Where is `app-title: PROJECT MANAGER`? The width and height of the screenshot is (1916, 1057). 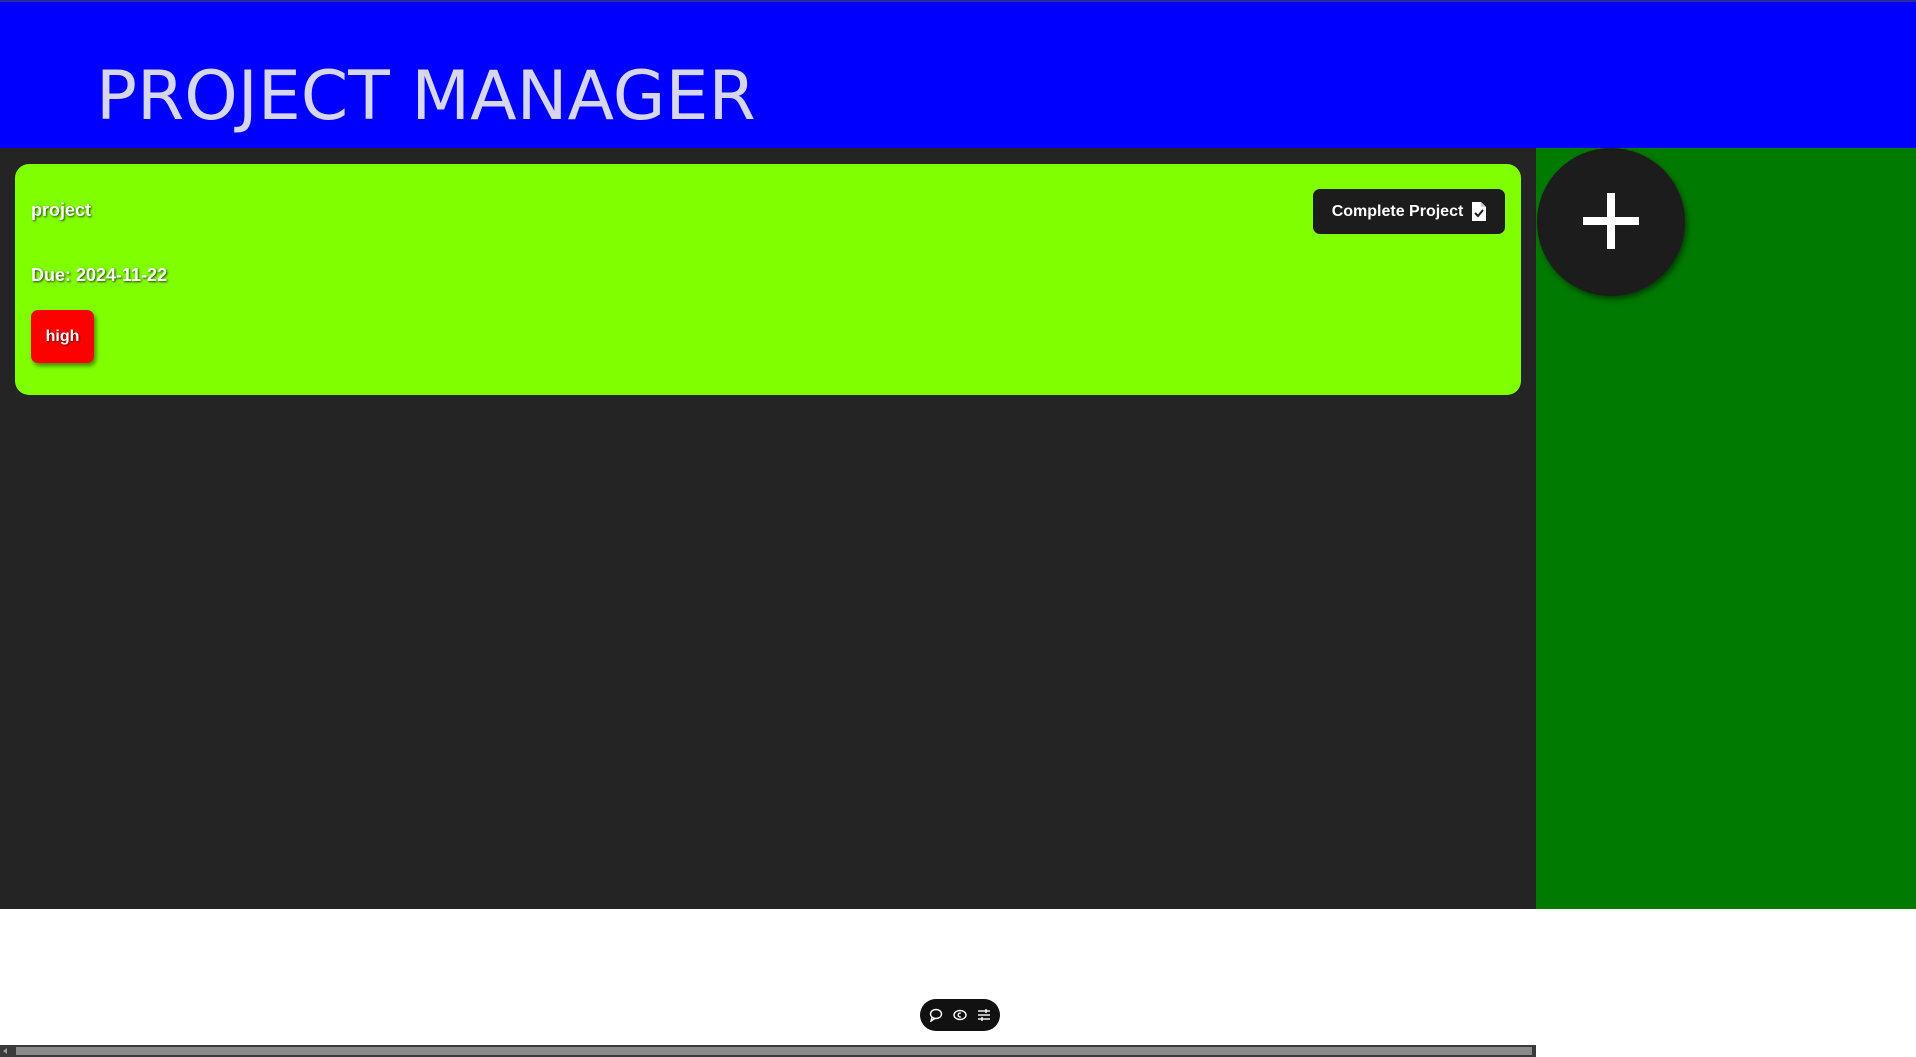
app-title: PROJECT MANAGER is located at coordinates (426, 96).